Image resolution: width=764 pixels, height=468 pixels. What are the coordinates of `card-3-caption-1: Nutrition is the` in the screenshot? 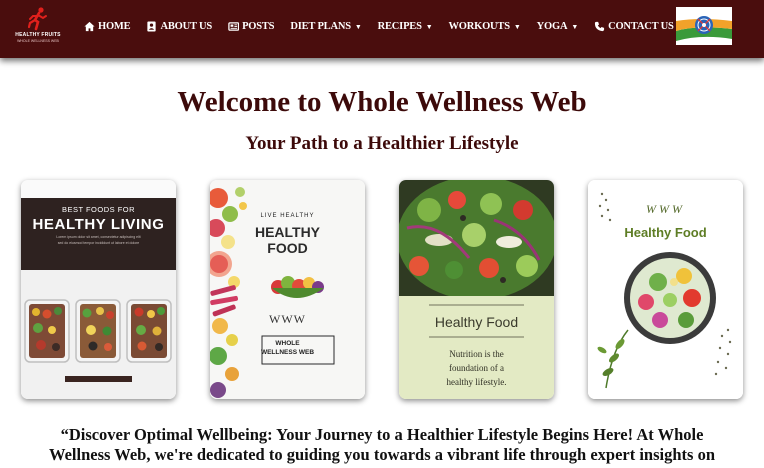 It's located at (476, 354).